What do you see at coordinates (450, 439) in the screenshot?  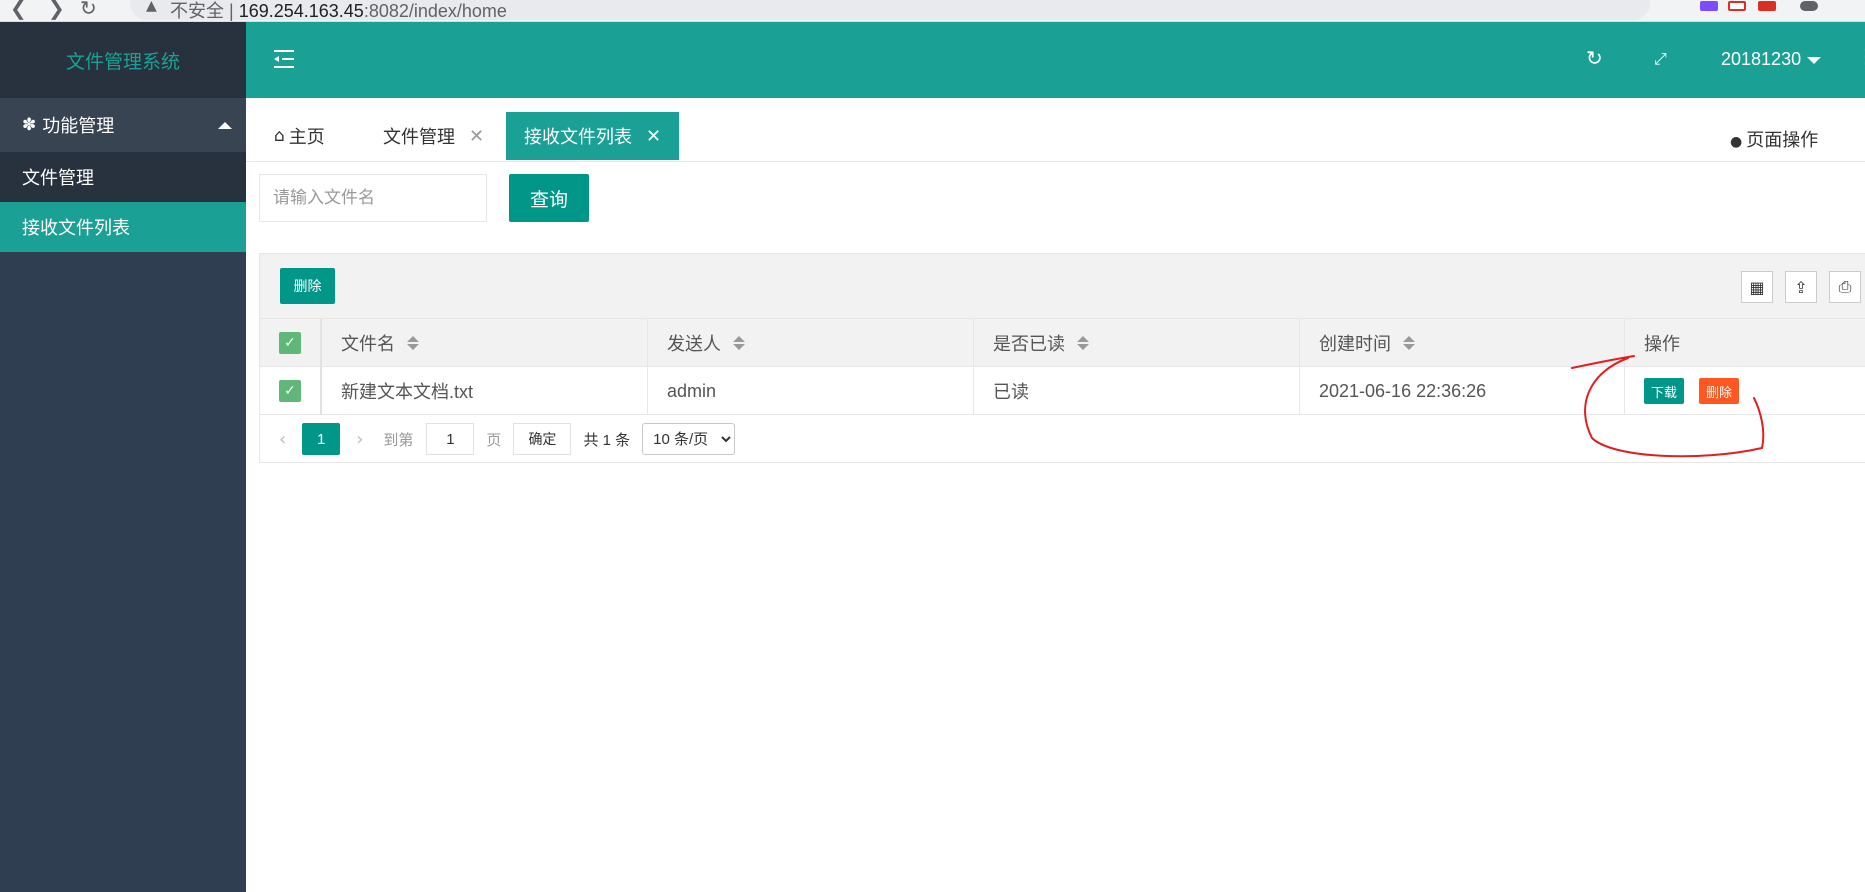 I see `page-number-input` at bounding box center [450, 439].